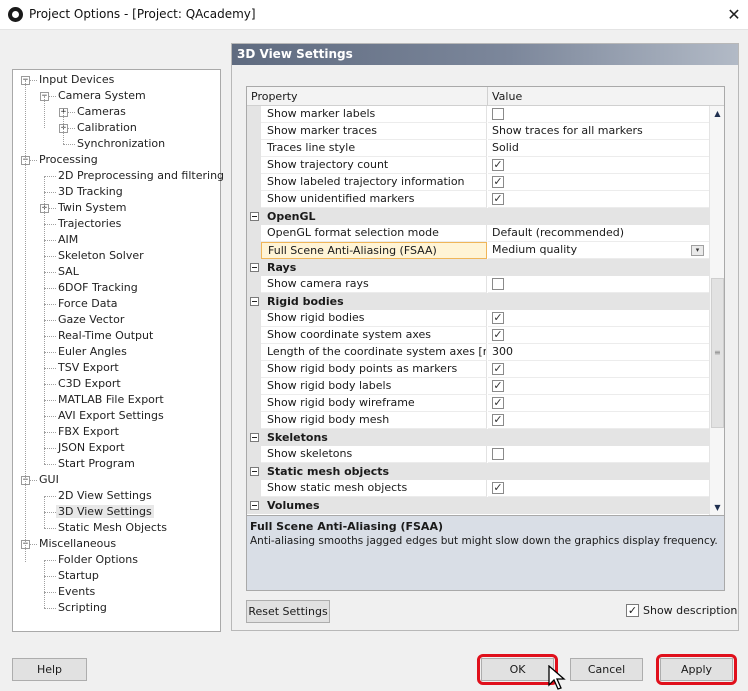  Describe the element at coordinates (374, 284) in the screenshot. I see `property-name: Show camera rays` at that location.